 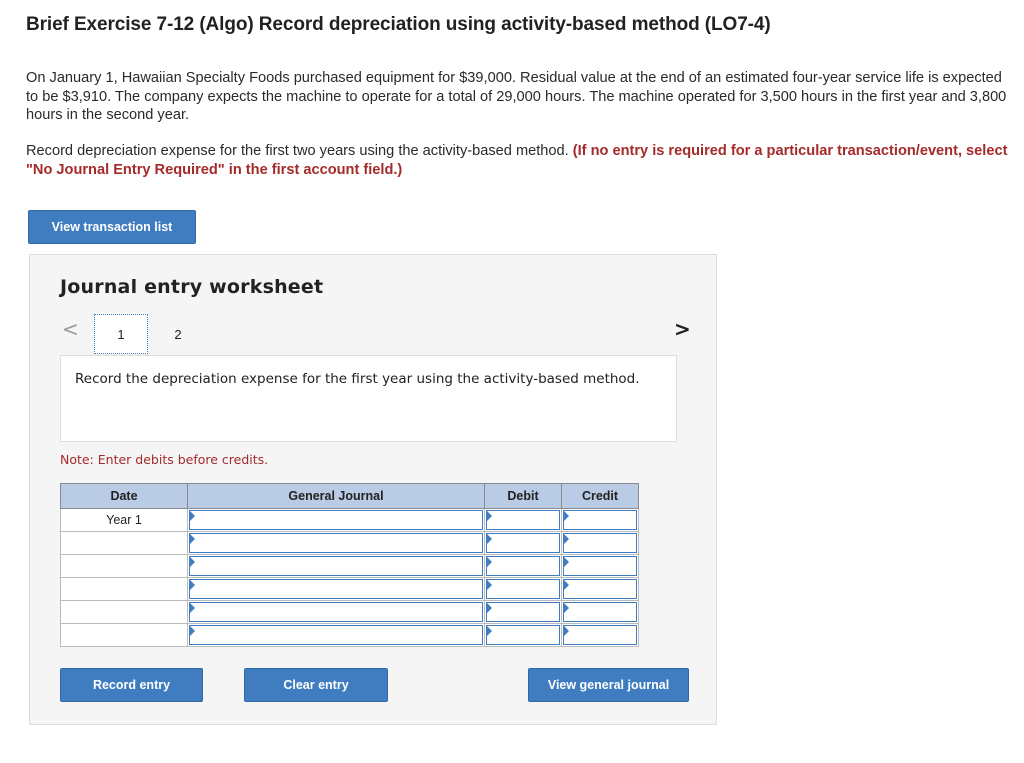 I want to click on tab-2: 2, so click(x=178, y=334).